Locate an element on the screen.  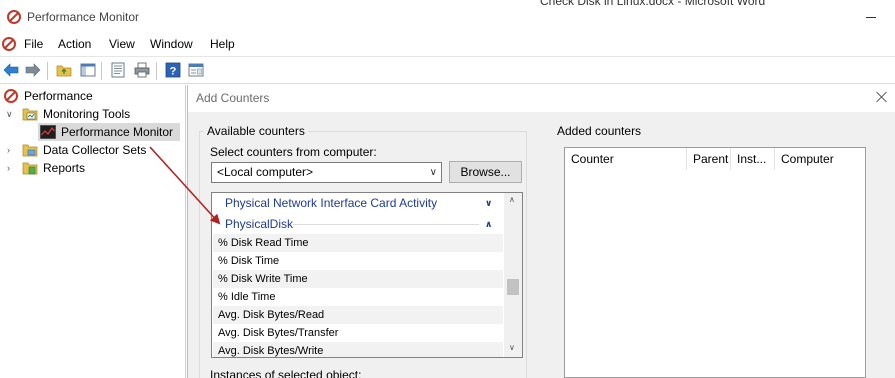
menu-bar: File Action View Window Help is located at coordinates (447, 44).